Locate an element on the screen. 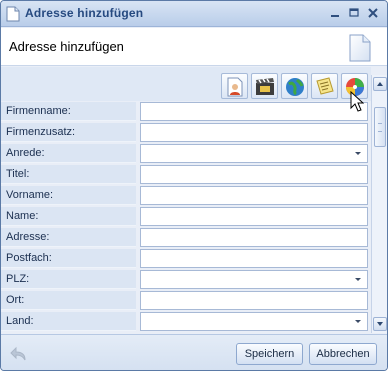  field-label: Vorname: is located at coordinates (68, 195).